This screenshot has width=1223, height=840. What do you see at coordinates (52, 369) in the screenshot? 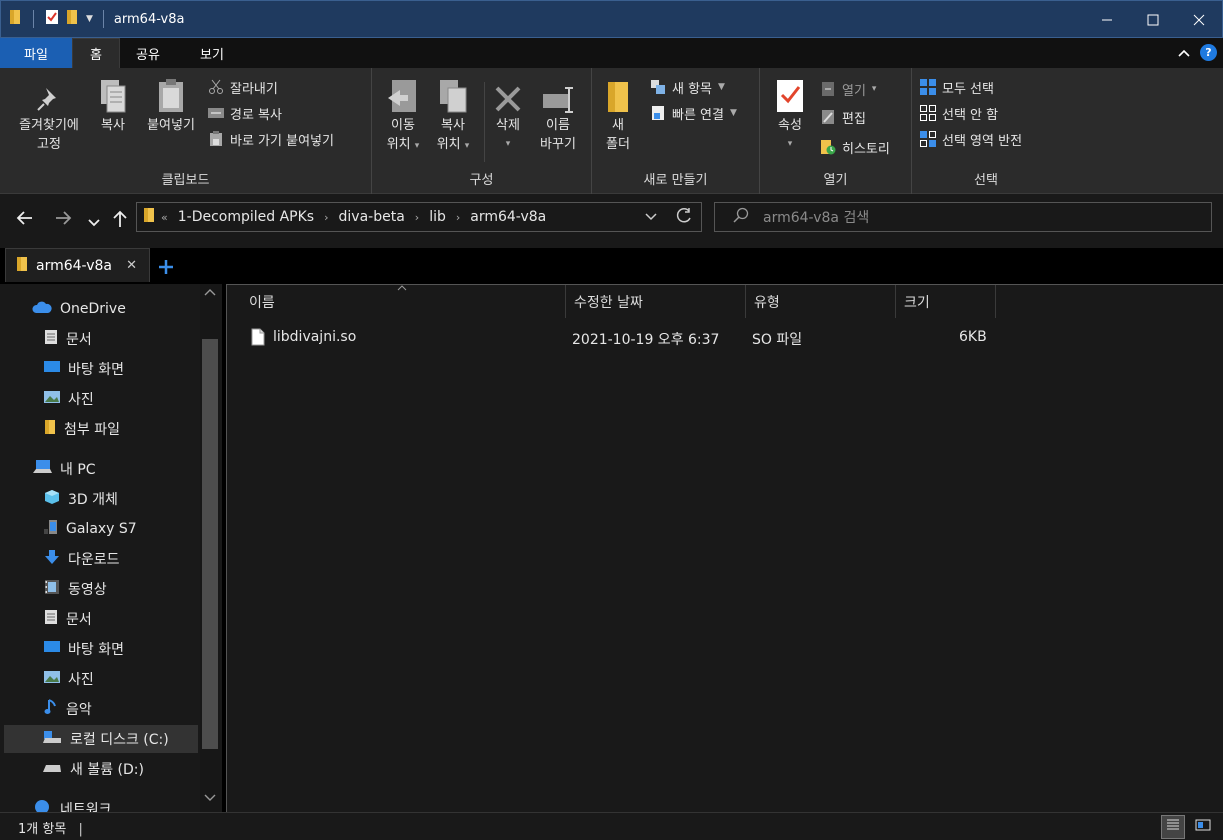
I see `desktop-icon` at bounding box center [52, 369].